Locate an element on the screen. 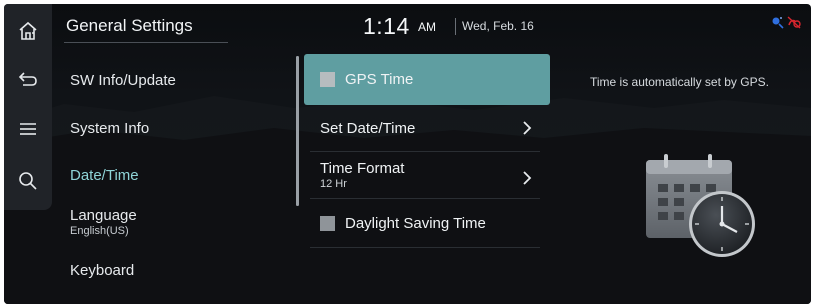  search-icon is located at coordinates (28, 181).